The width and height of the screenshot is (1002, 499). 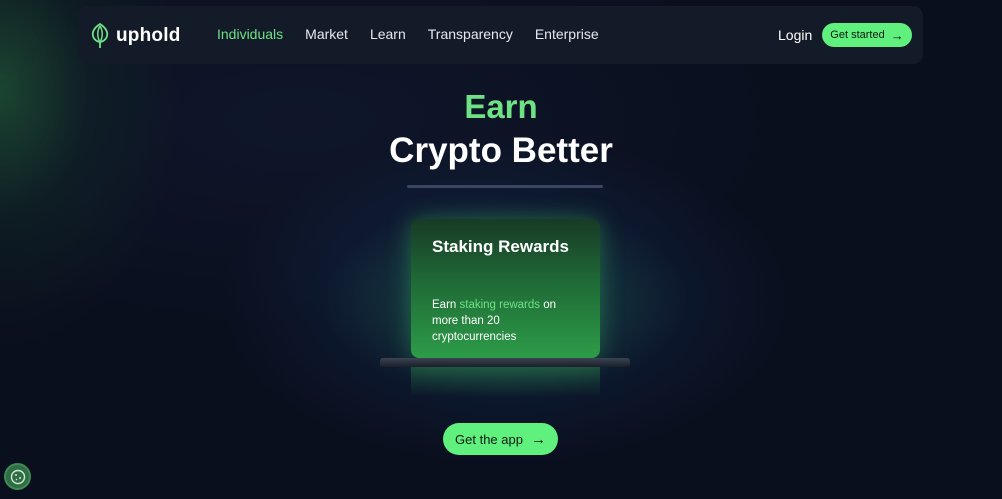 What do you see at coordinates (857, 35) in the screenshot?
I see `get-started-label: Get started` at bounding box center [857, 35].